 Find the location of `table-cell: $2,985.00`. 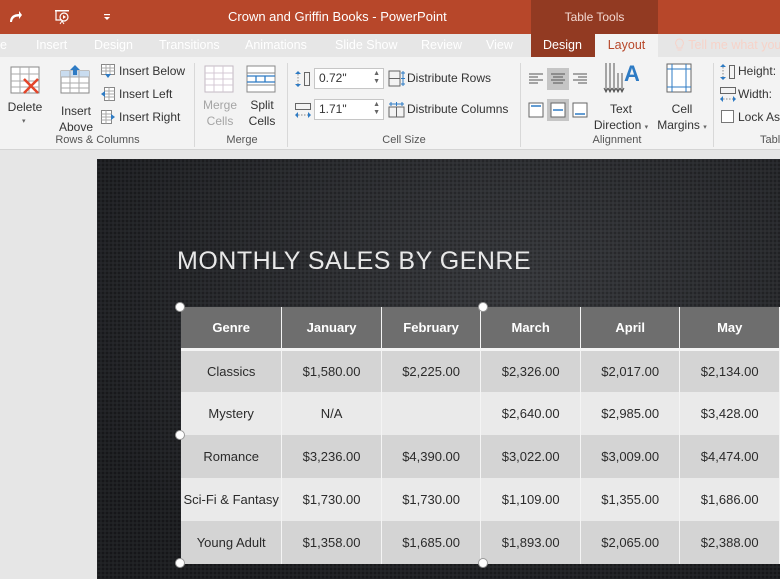

table-cell: $2,985.00 is located at coordinates (630, 413).